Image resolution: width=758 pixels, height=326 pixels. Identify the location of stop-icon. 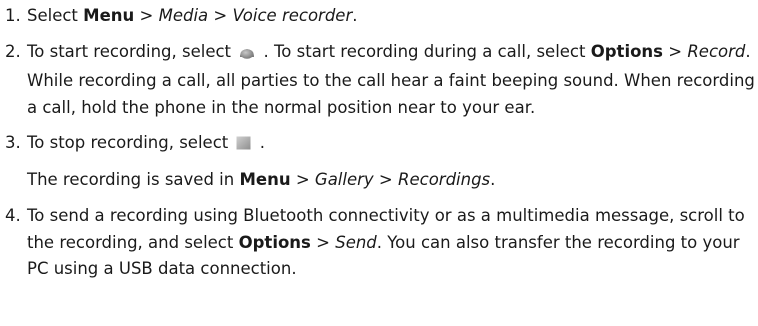
(243, 146).